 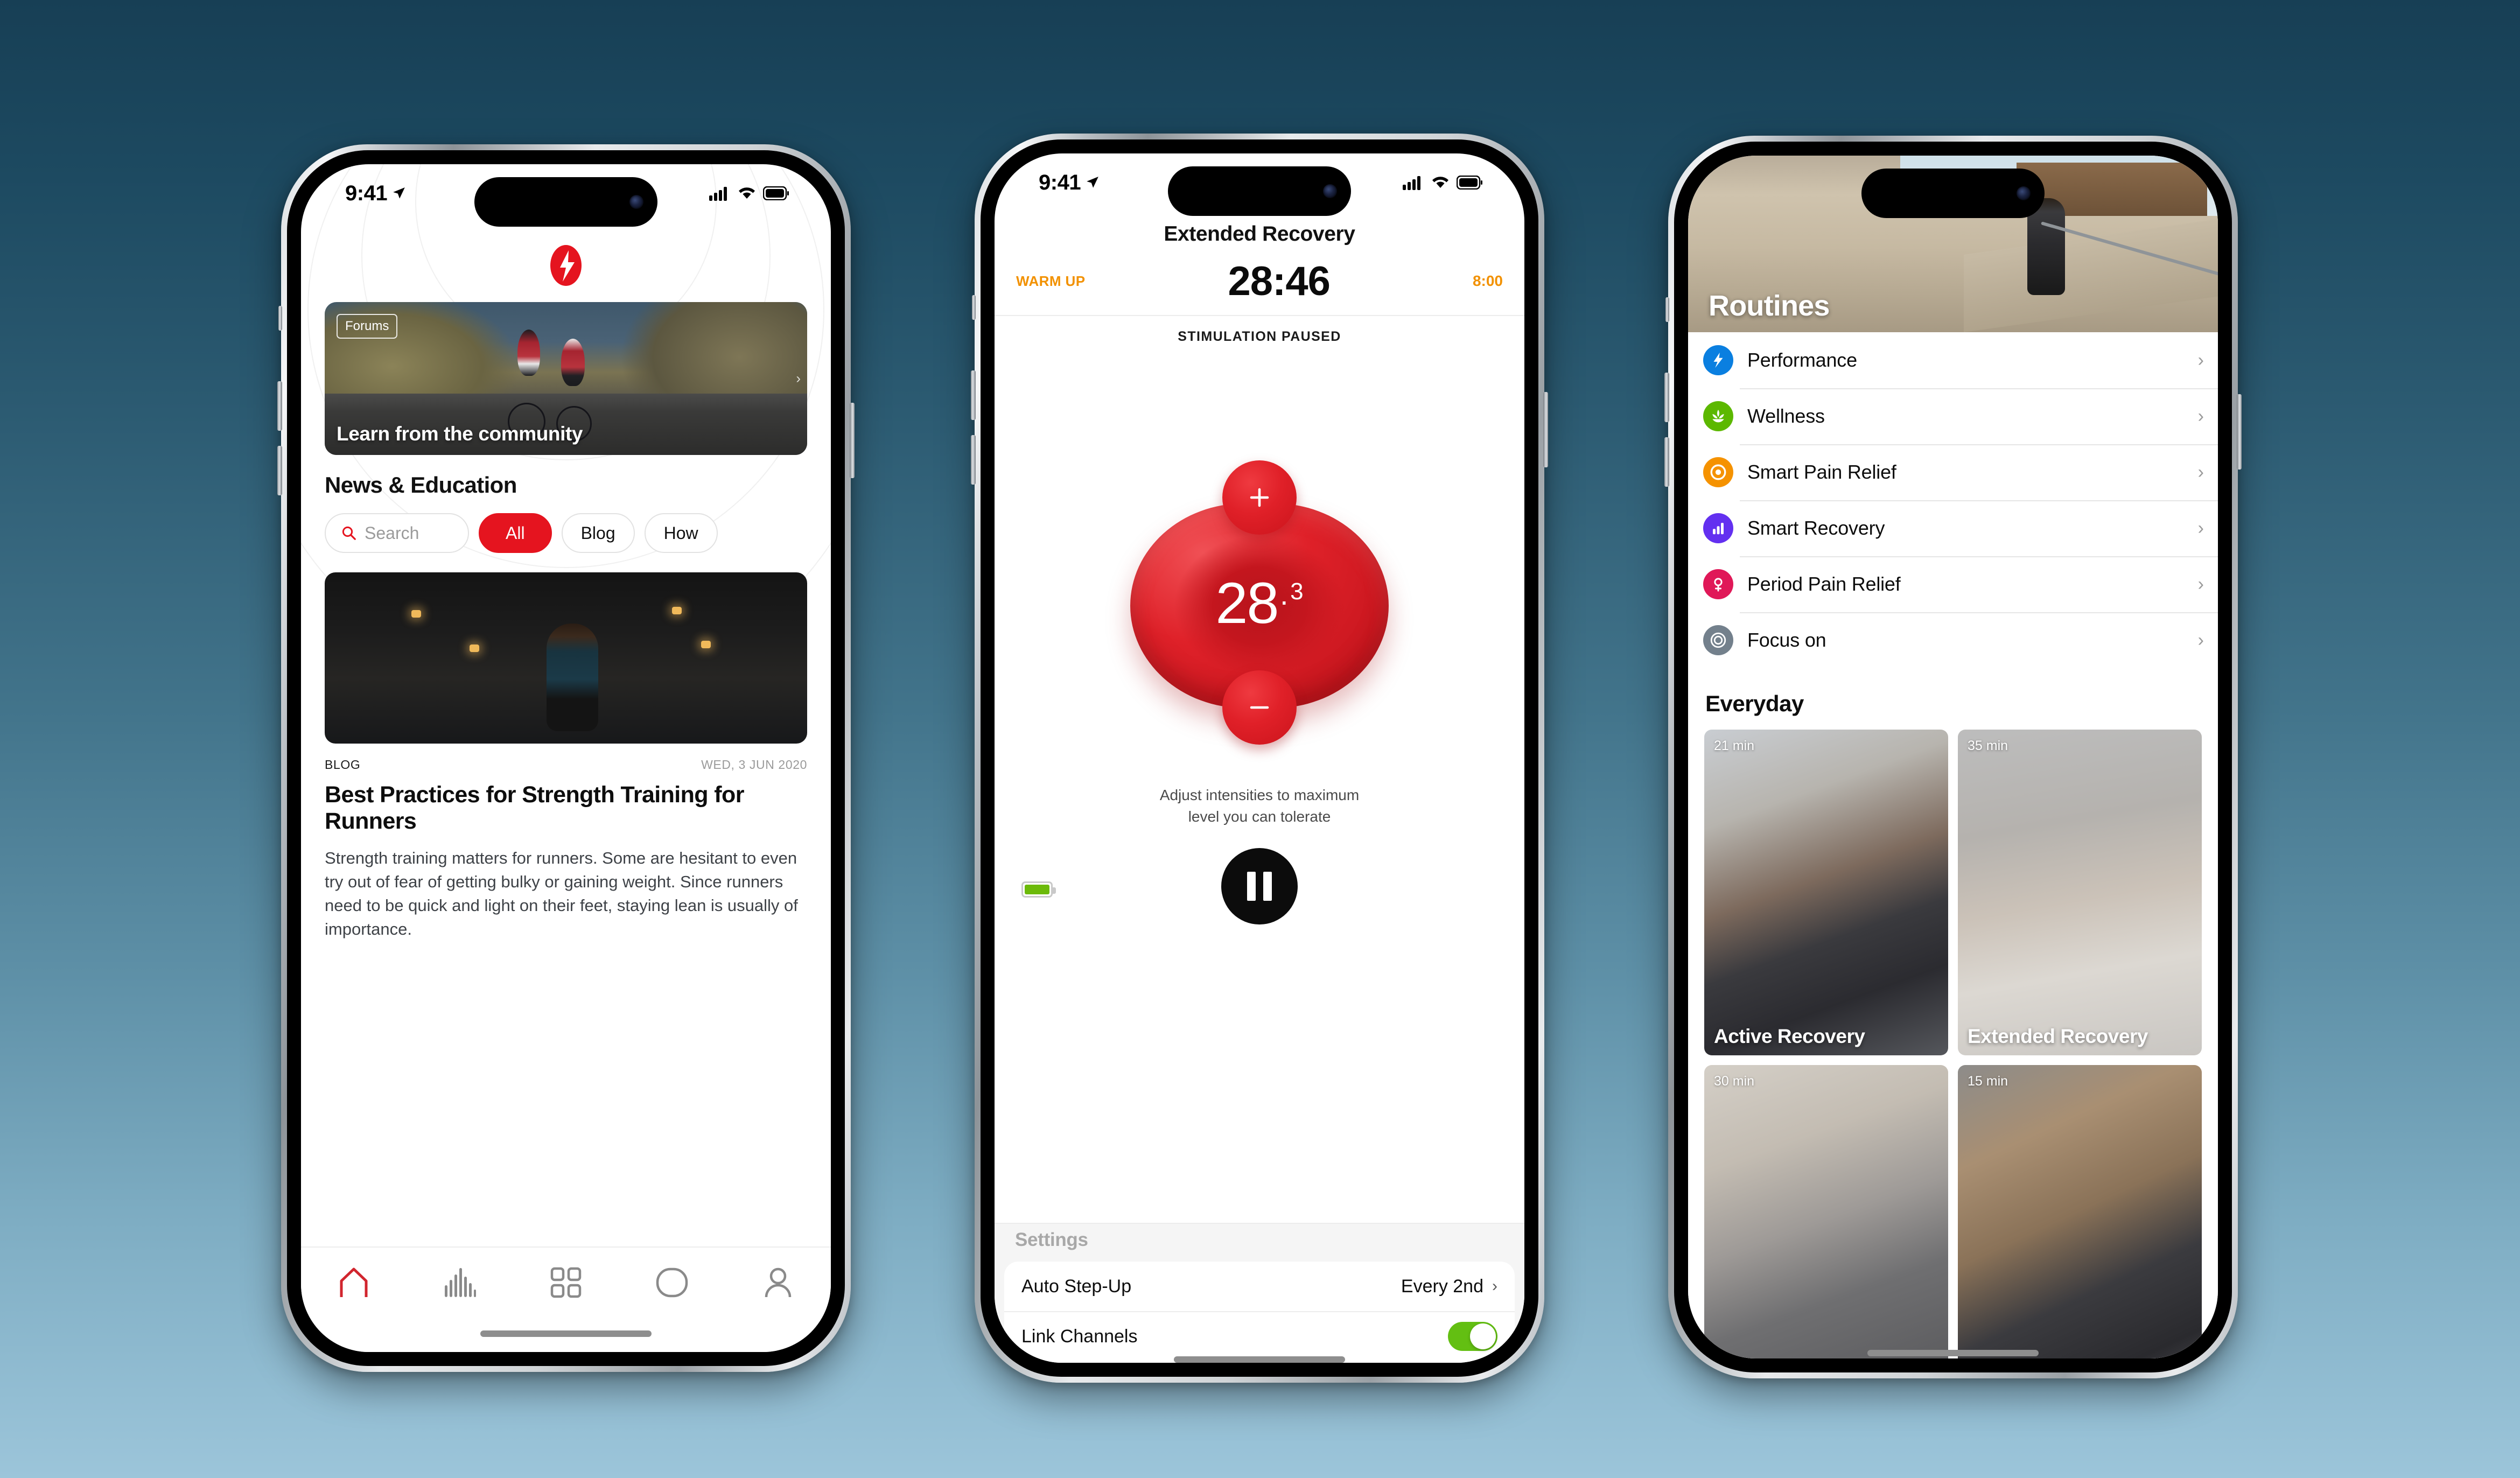 What do you see at coordinates (1718, 472) in the screenshot?
I see `target-rings-icon` at bounding box center [1718, 472].